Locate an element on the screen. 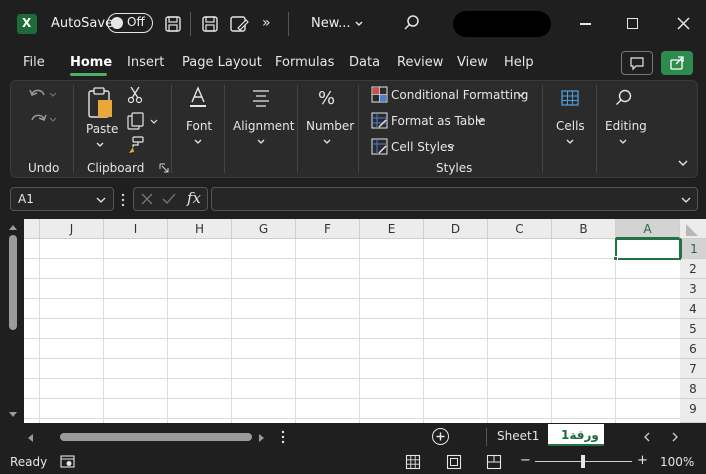  column-header-a: A is located at coordinates (648, 229).